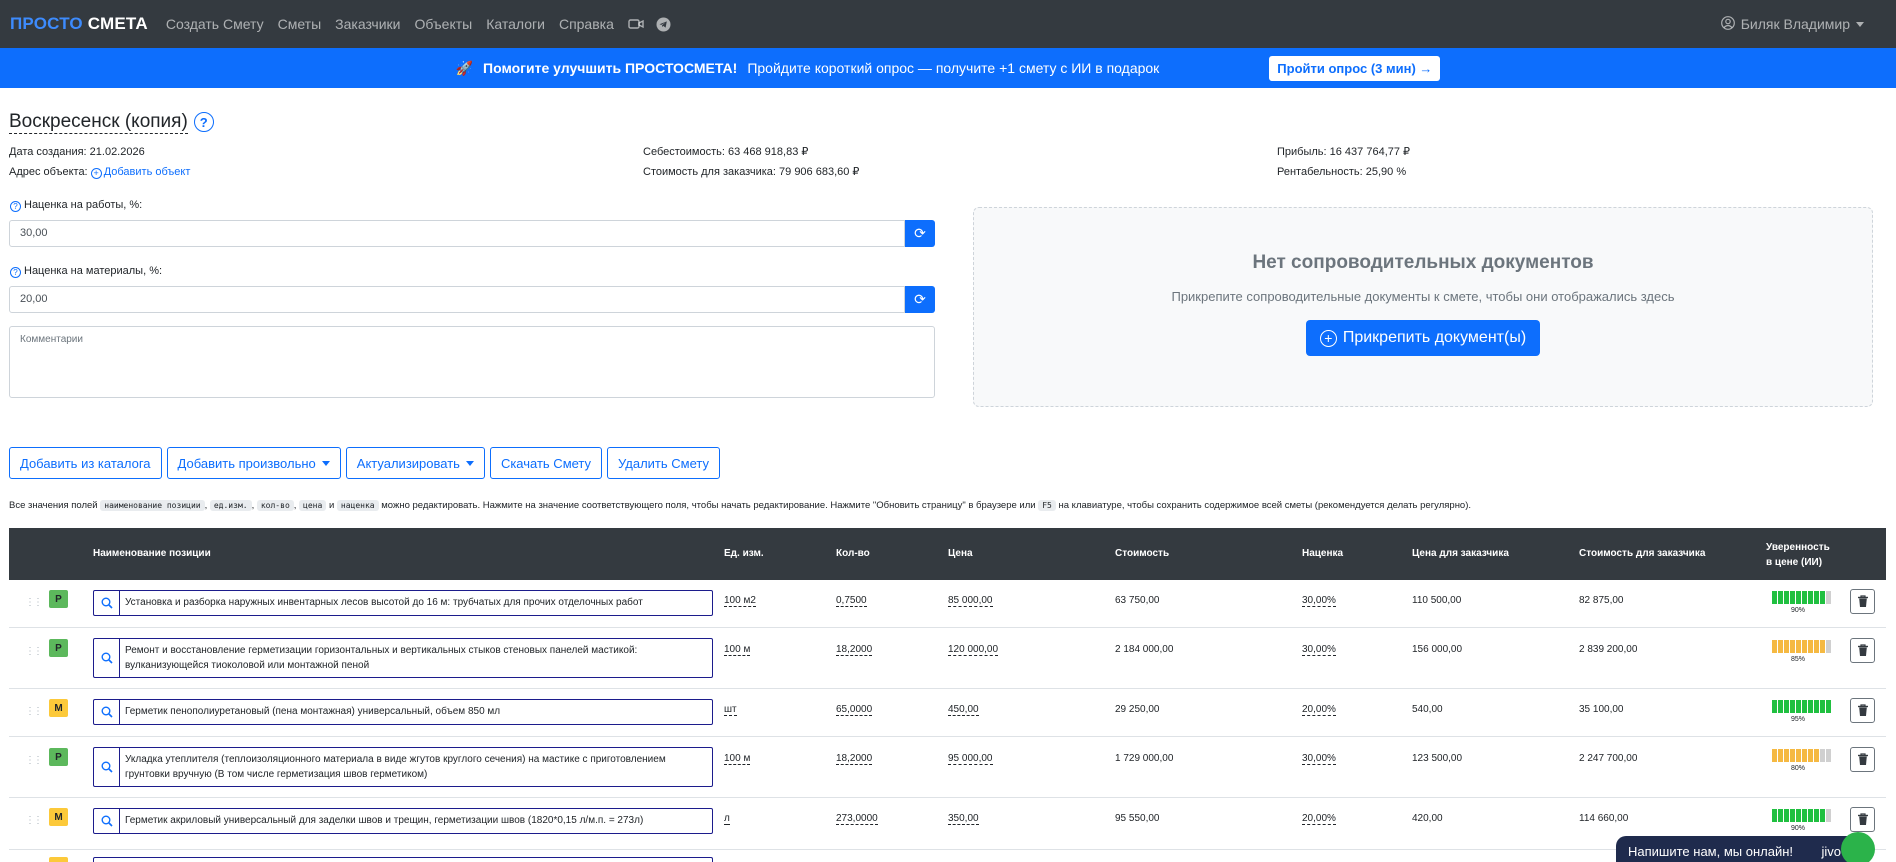 This screenshot has width=1896, height=862. I want to click on estimate-title: Воскресенск (копия), so click(98, 122).